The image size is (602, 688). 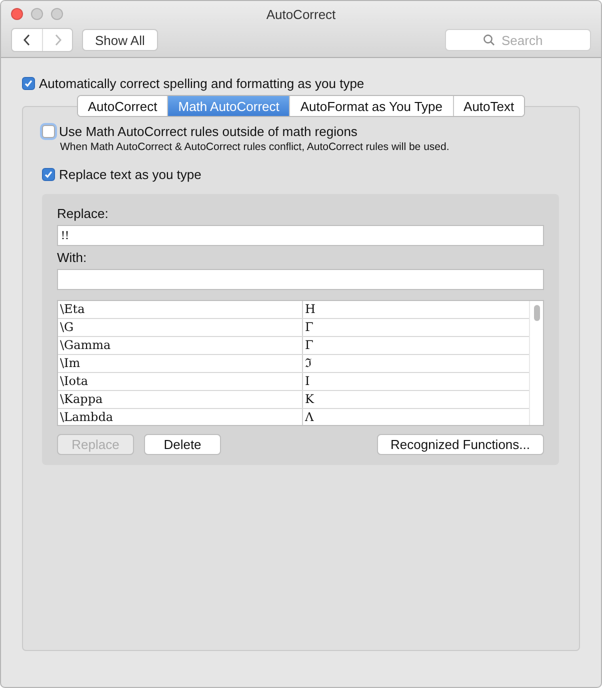 What do you see at coordinates (85, 345) in the screenshot?
I see `table-cell-text: \Gamma` at bounding box center [85, 345].